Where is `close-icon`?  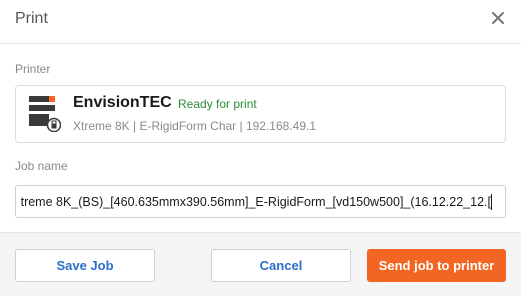 close-icon is located at coordinates (498, 18).